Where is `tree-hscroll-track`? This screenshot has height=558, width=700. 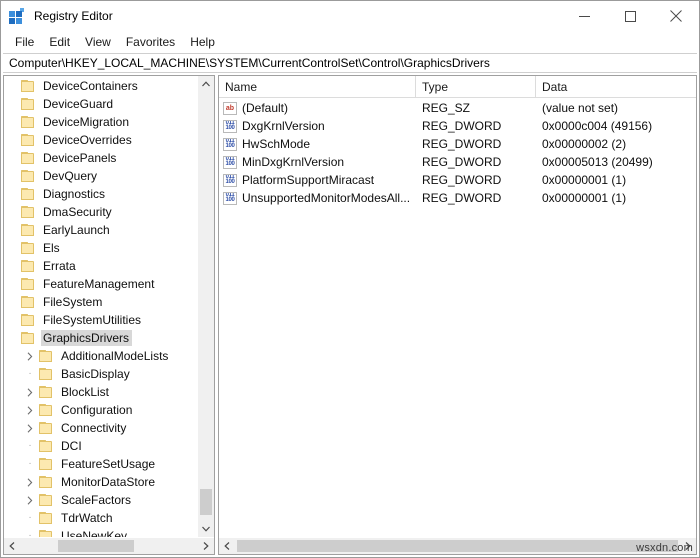 tree-hscroll-track is located at coordinates (109, 546).